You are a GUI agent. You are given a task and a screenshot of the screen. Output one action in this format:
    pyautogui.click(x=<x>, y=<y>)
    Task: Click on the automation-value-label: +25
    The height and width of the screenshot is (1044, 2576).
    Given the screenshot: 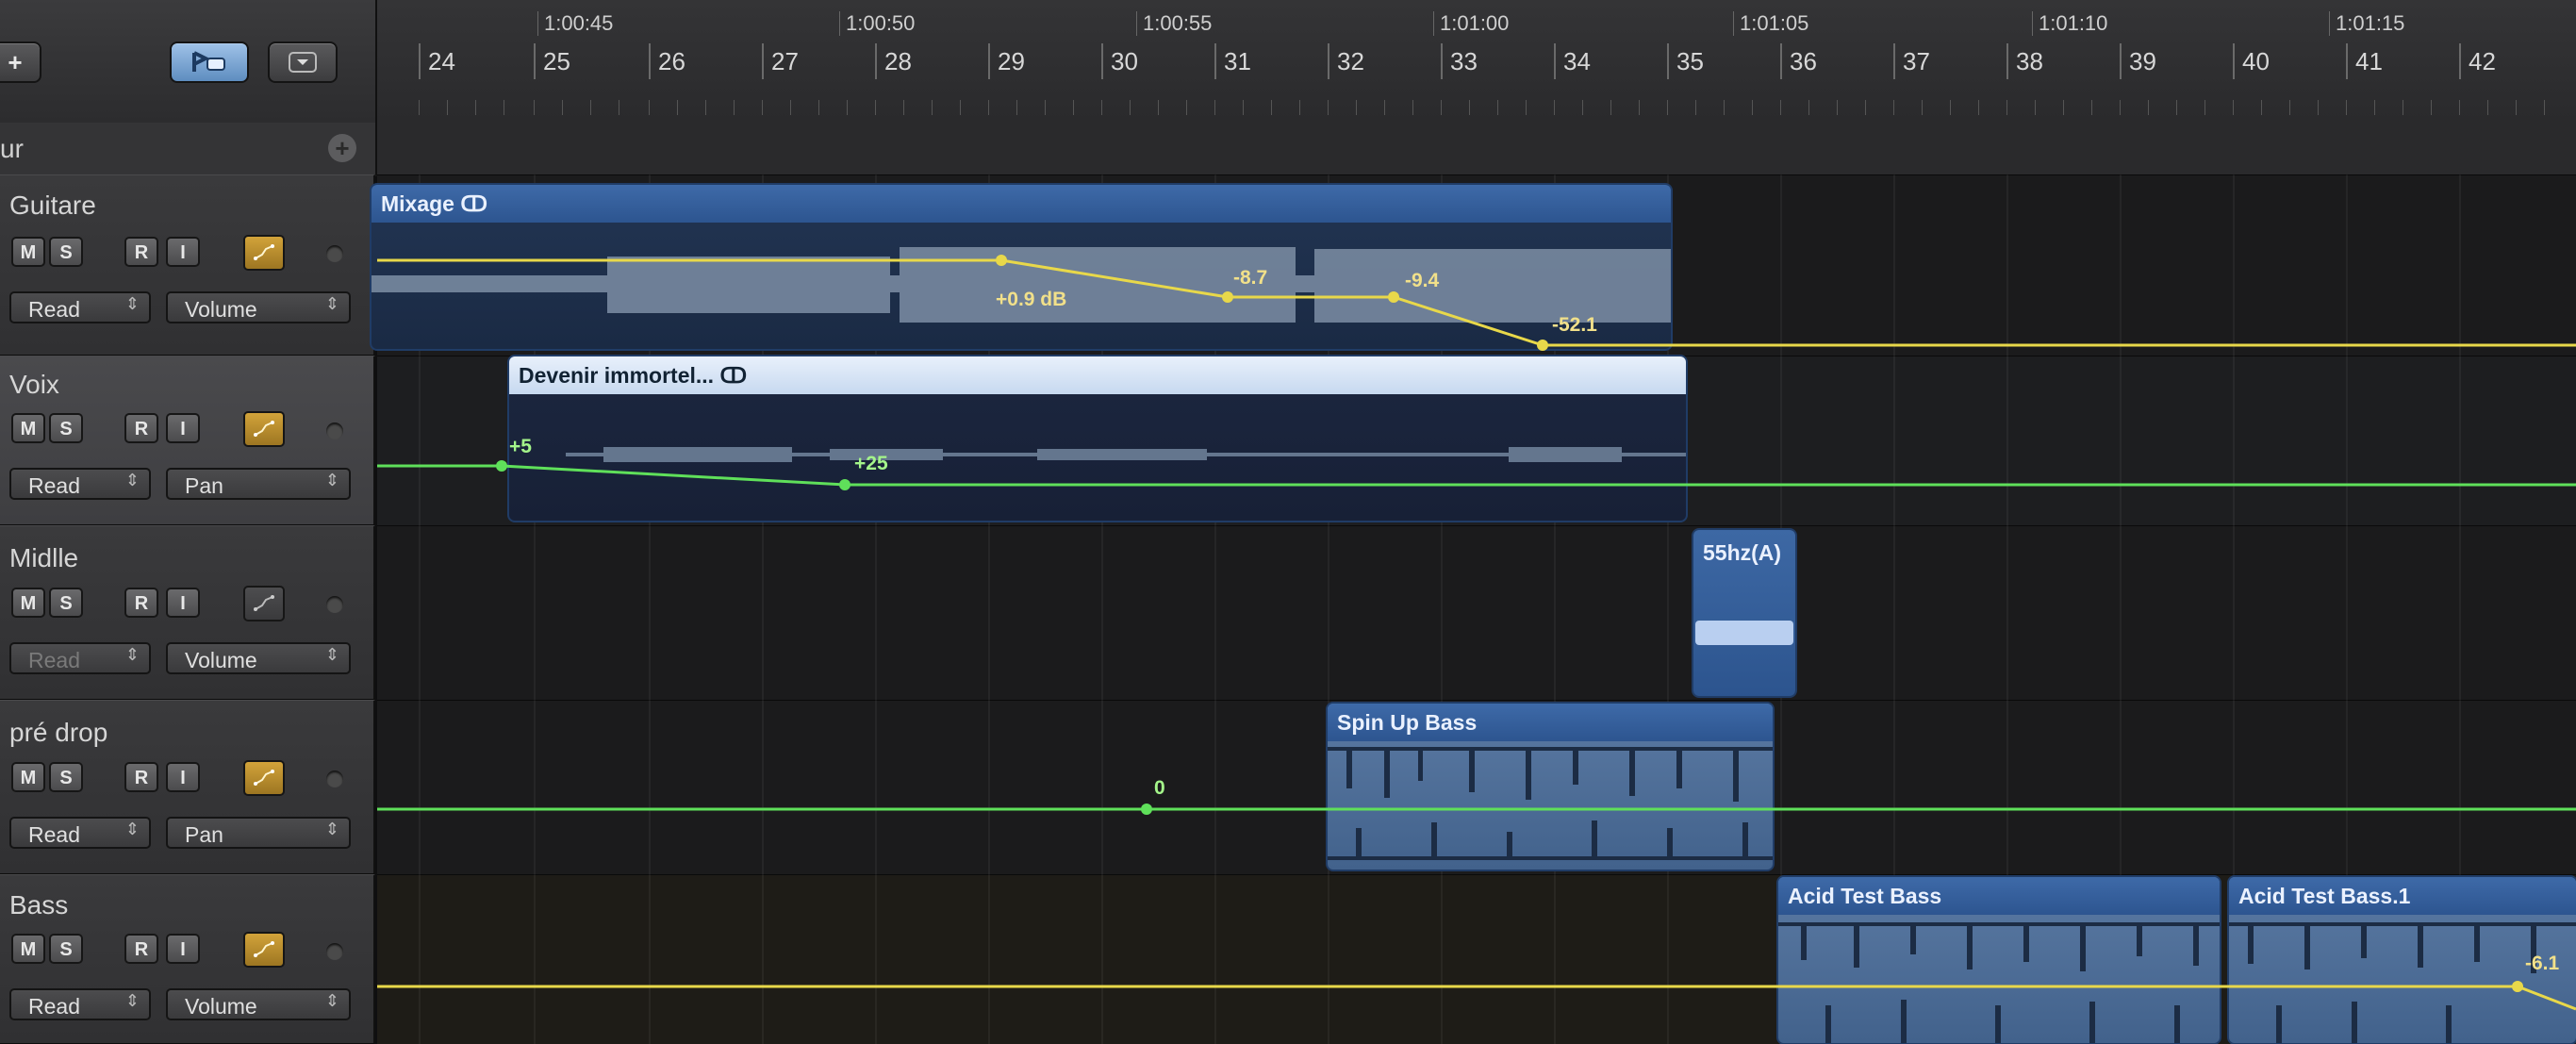 What is the action you would take?
    pyautogui.click(x=871, y=463)
    